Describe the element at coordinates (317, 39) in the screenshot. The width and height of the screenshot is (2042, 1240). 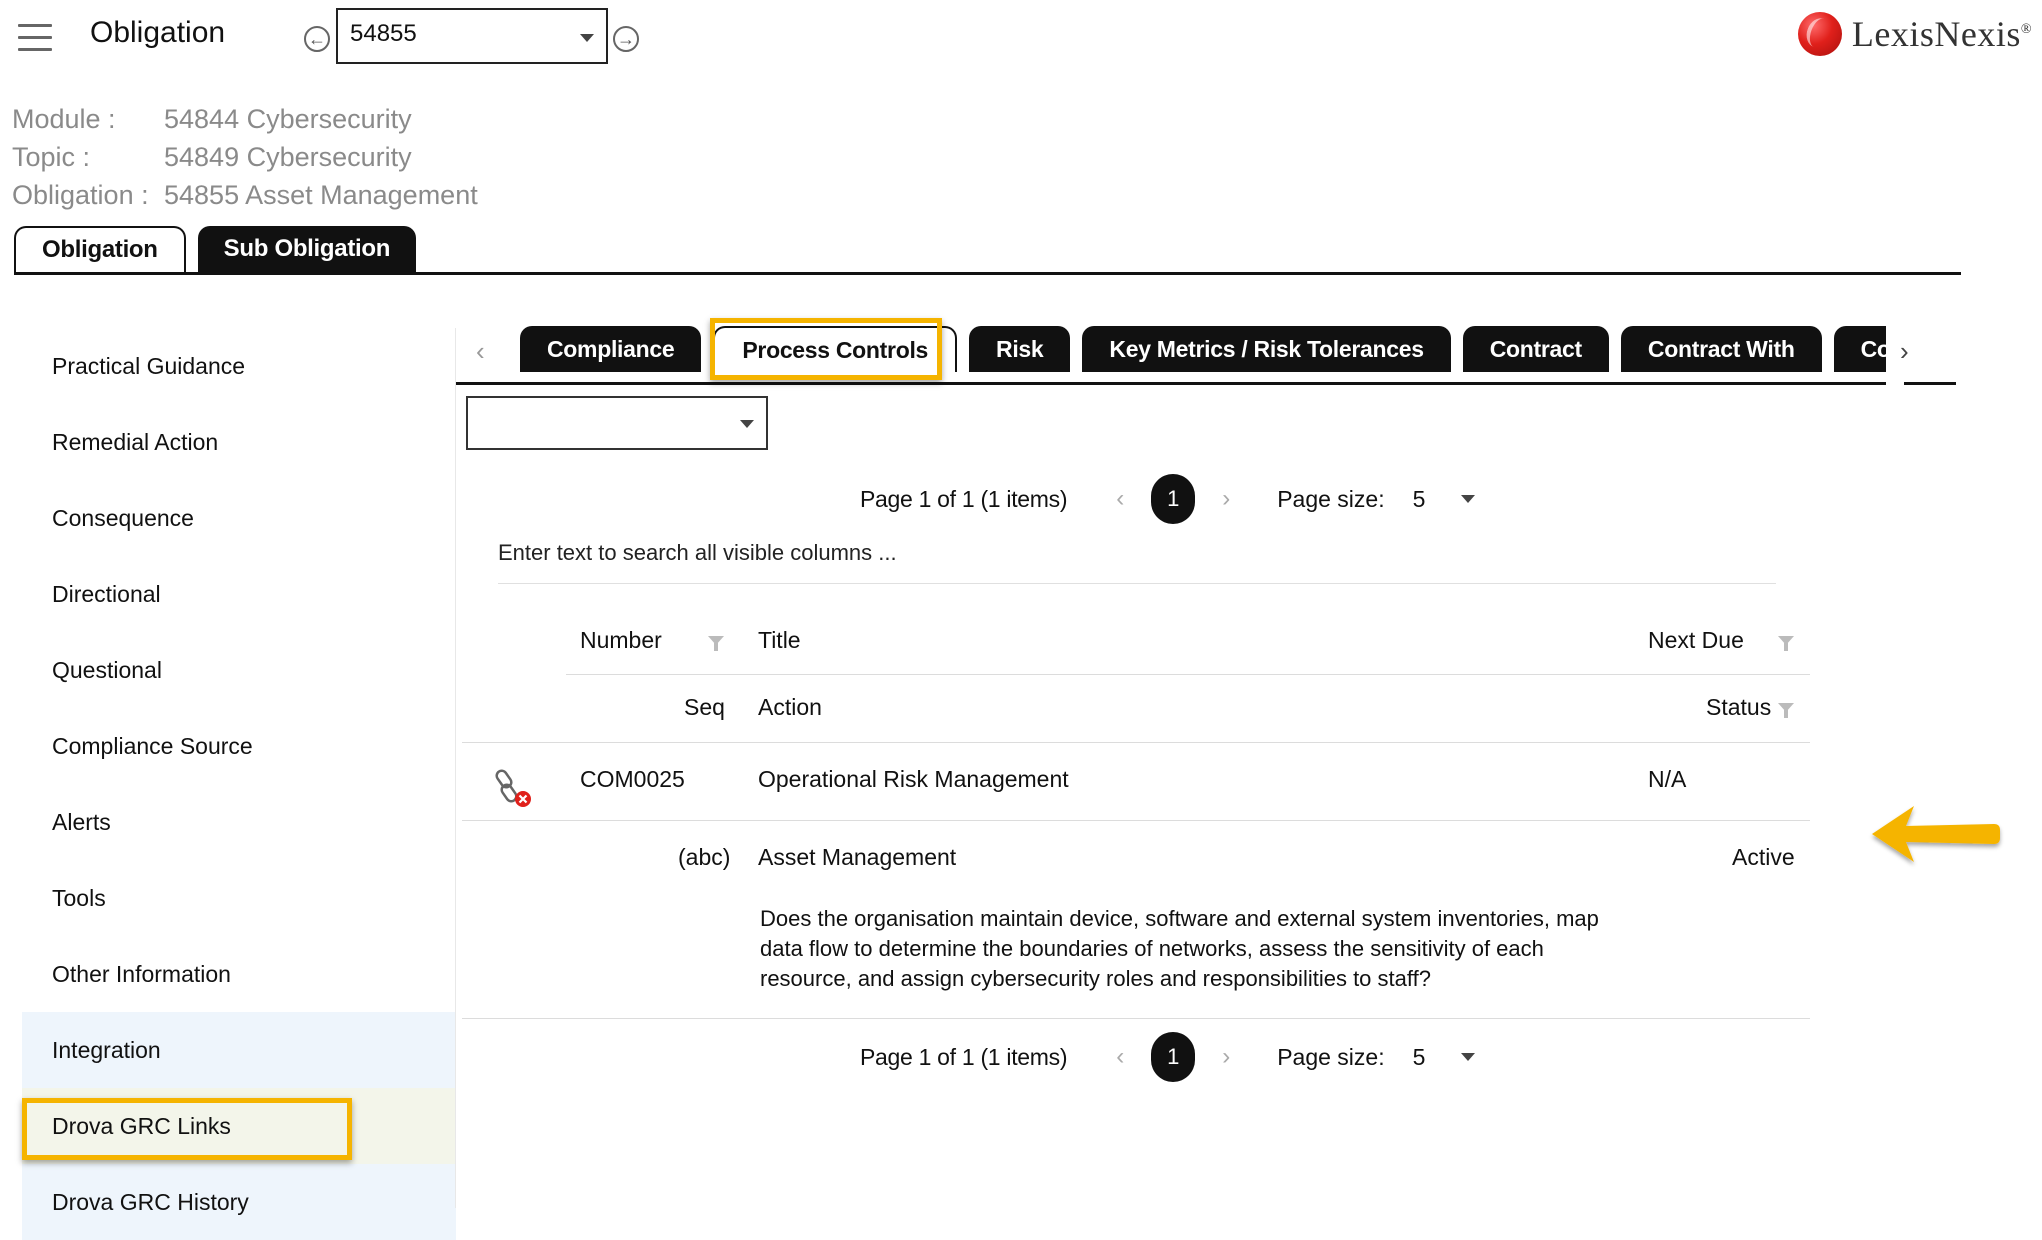
I see `previous-arrow-icon: ←` at that location.